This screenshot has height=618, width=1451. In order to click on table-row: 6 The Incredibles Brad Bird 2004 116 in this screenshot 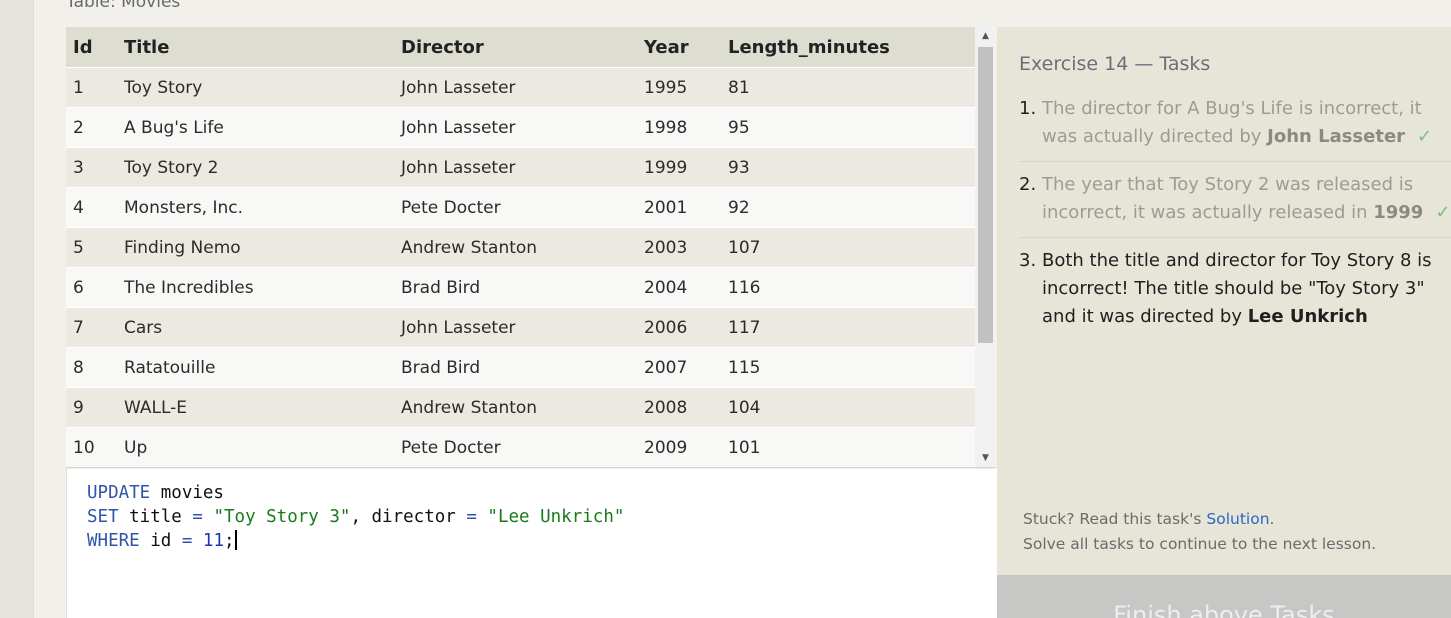, I will do `click(520, 287)`.